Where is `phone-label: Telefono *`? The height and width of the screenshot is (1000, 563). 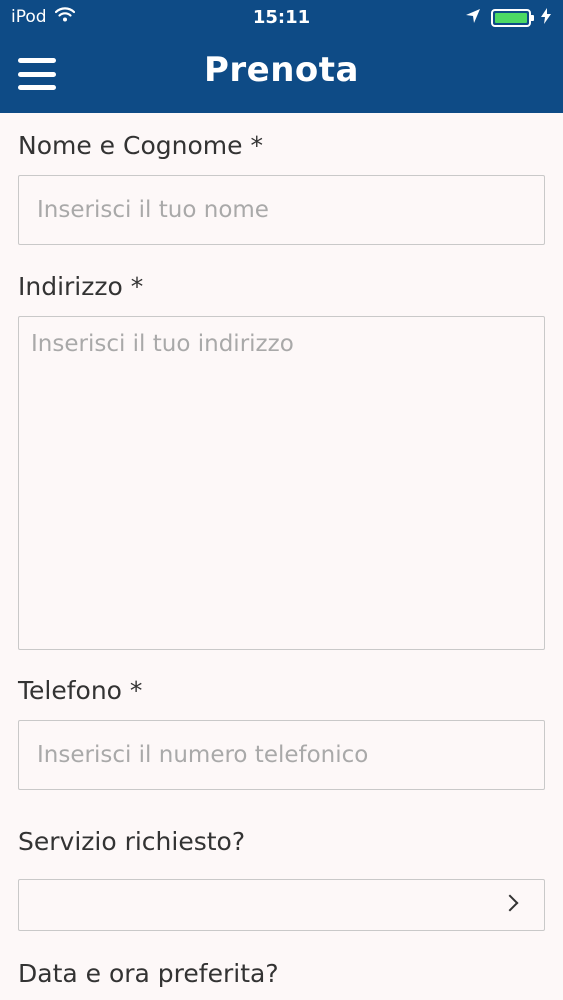
phone-label: Telefono * is located at coordinates (80, 690).